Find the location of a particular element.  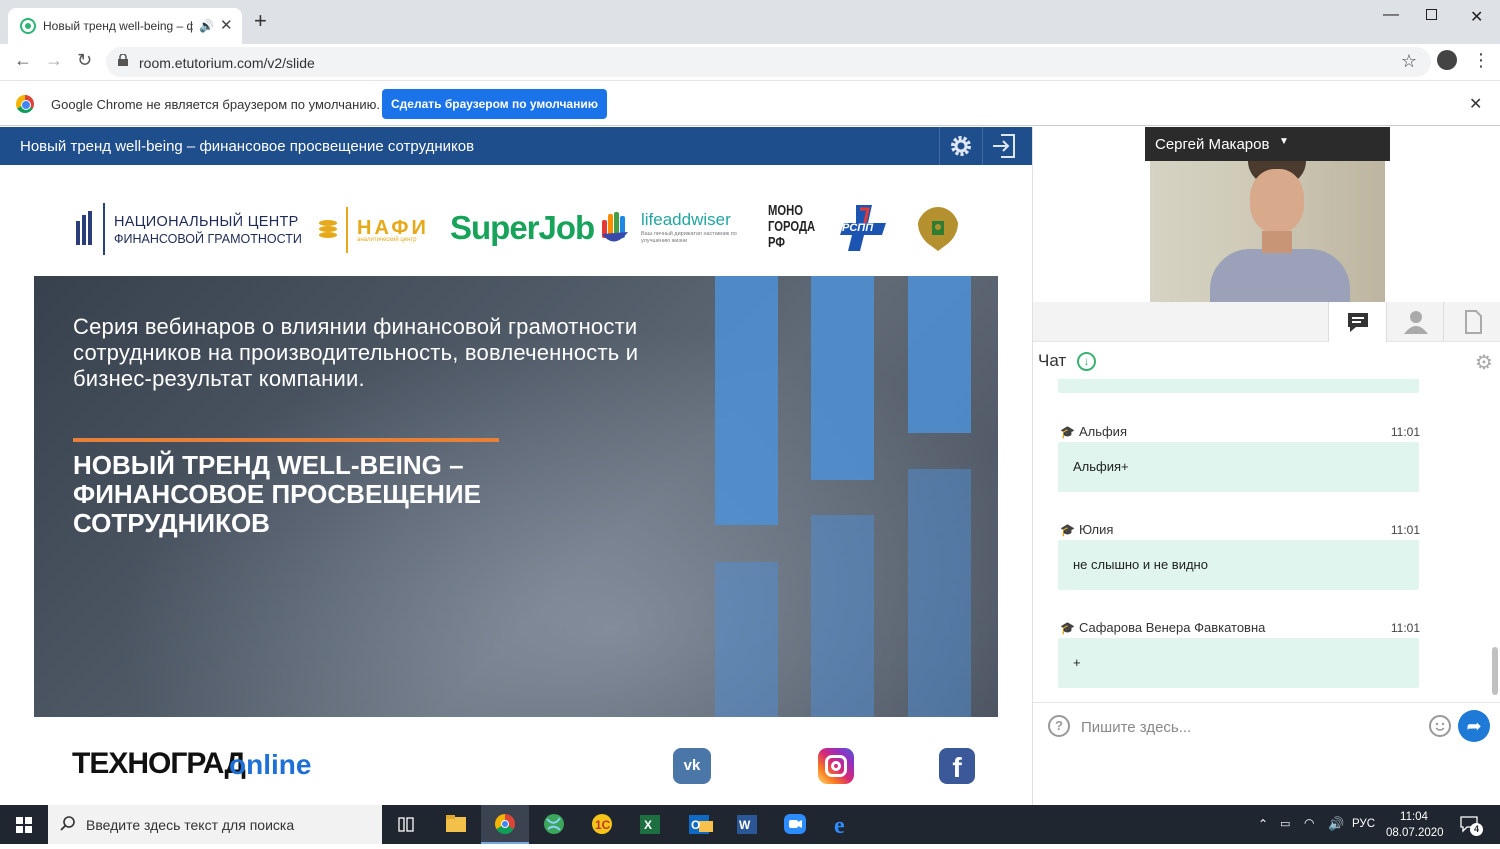

word-icon: W is located at coordinates (747, 824).